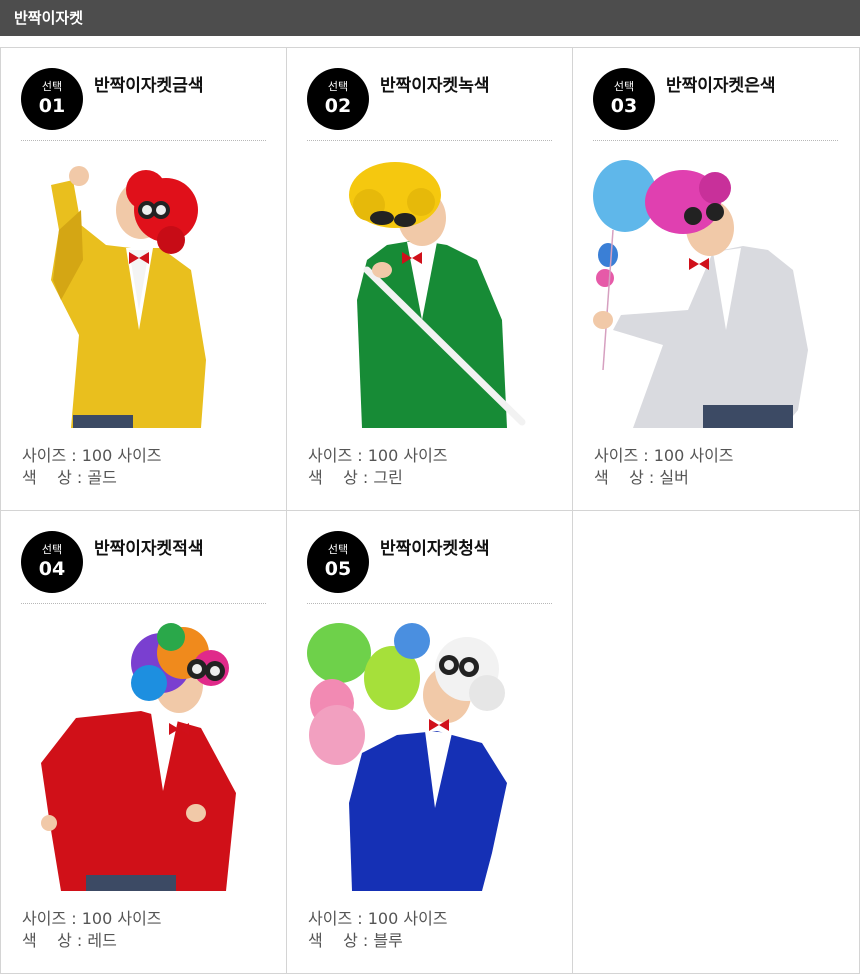  What do you see at coordinates (52, 569) in the screenshot?
I see `select-number: 04` at bounding box center [52, 569].